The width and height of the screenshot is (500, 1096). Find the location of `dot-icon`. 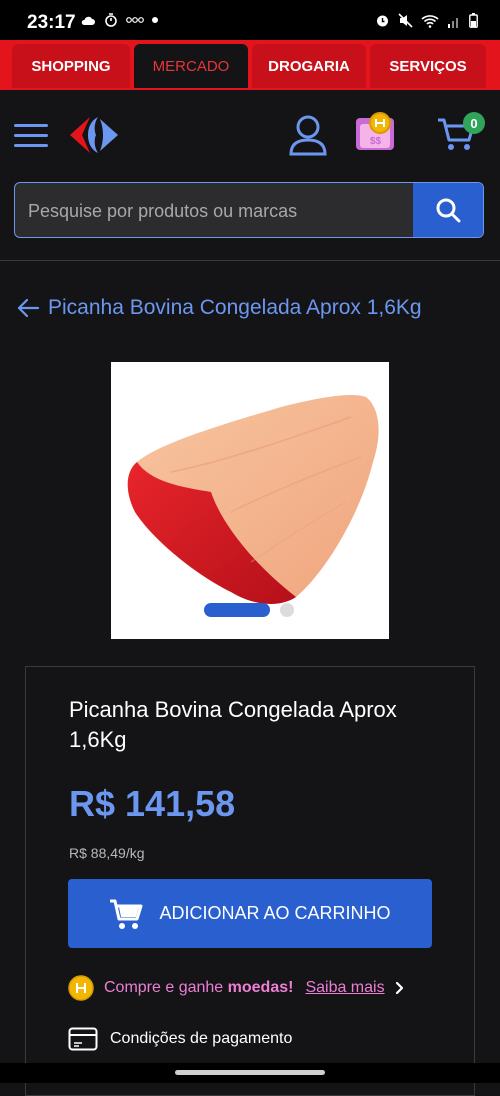

dot-icon is located at coordinates (155, 20).